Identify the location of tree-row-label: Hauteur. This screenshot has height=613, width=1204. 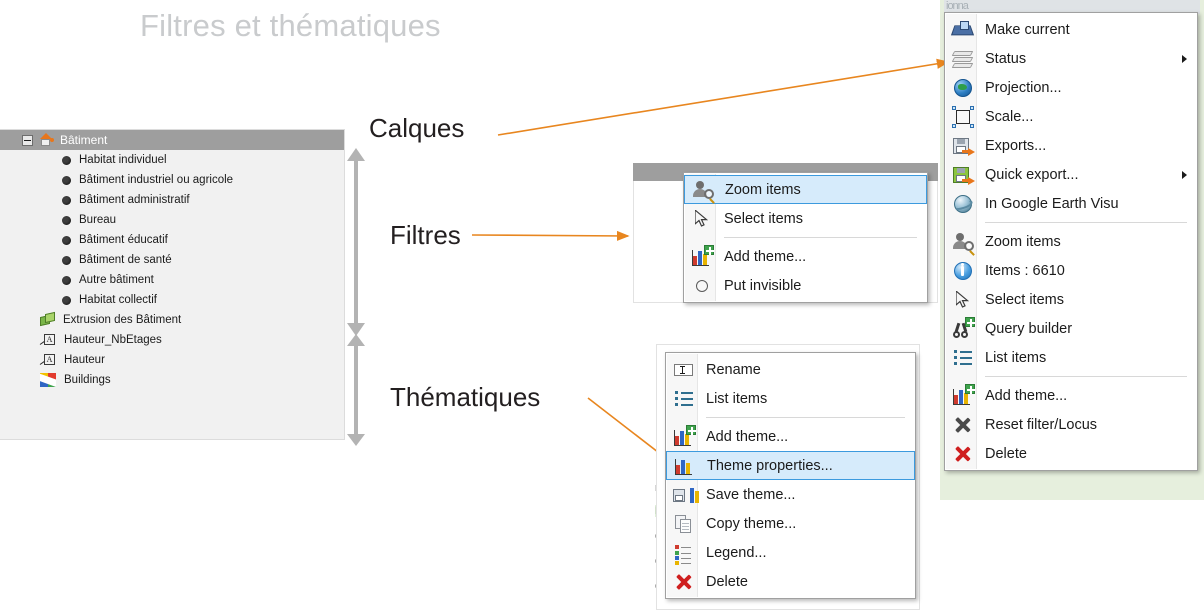
(84, 360).